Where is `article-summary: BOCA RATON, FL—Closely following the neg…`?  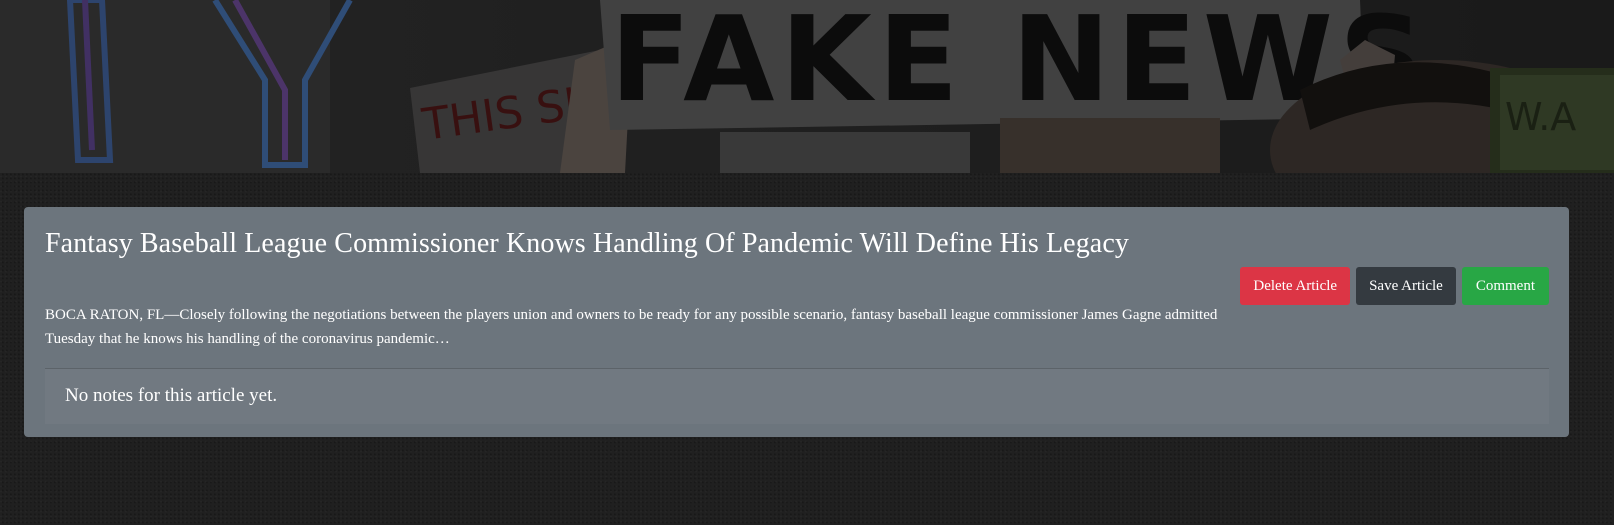 article-summary: BOCA RATON, FL—Closely following the neg… is located at coordinates (631, 327).